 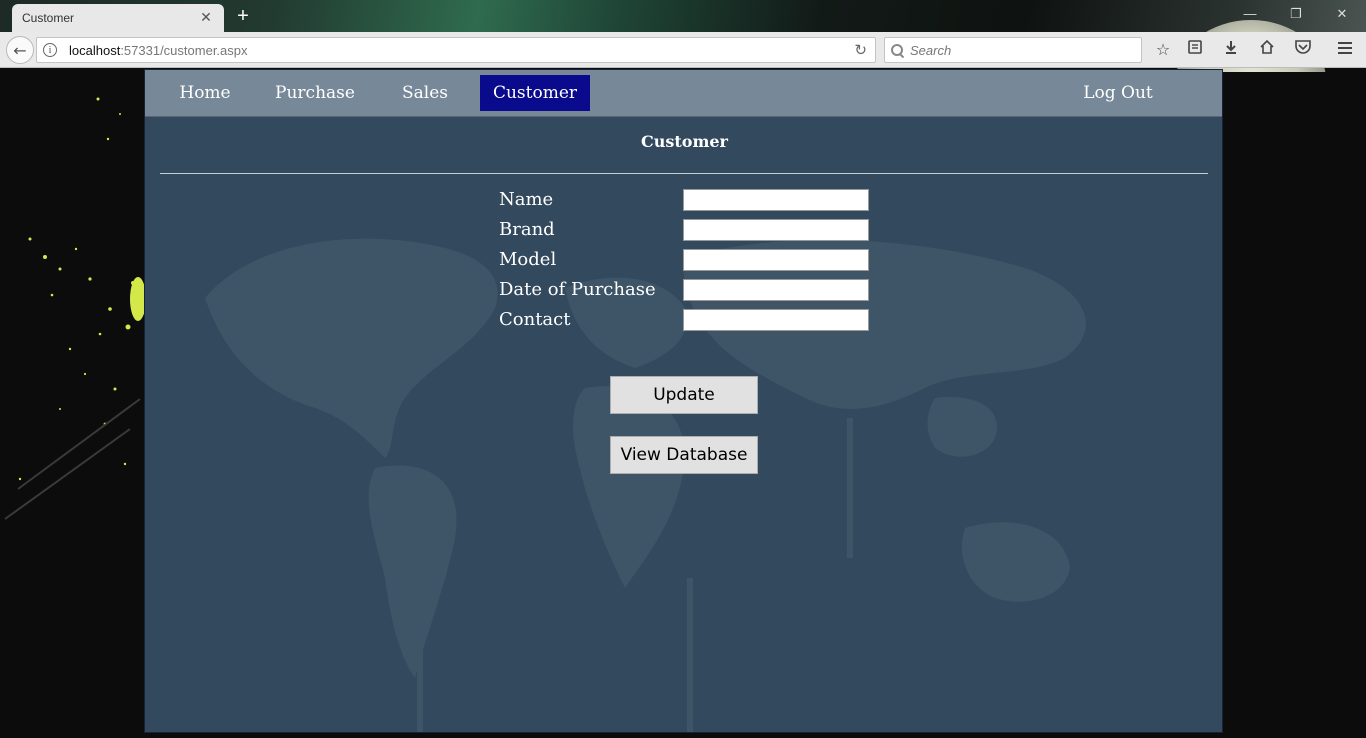 What do you see at coordinates (528, 259) in the screenshot?
I see `model-label: Model` at bounding box center [528, 259].